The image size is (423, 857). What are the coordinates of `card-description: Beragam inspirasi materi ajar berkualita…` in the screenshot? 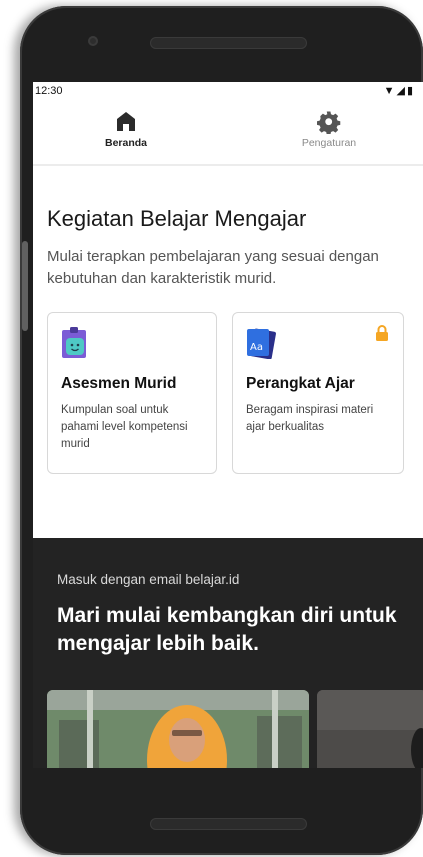 It's located at (310, 418).